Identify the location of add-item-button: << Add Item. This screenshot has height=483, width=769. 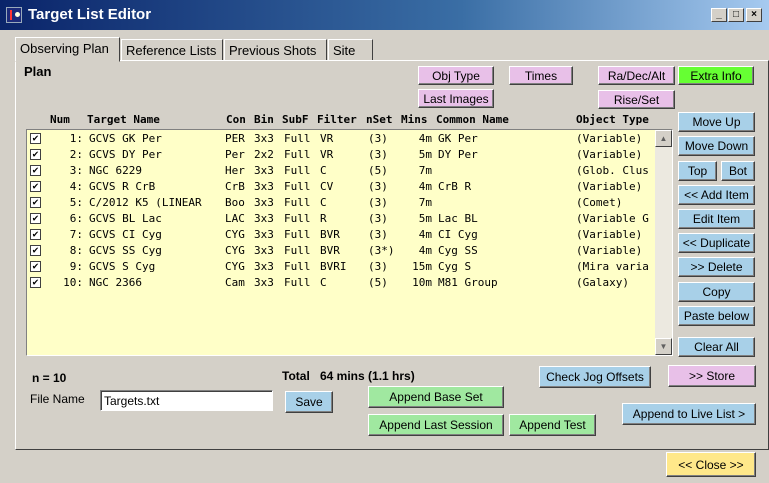
(716, 195).